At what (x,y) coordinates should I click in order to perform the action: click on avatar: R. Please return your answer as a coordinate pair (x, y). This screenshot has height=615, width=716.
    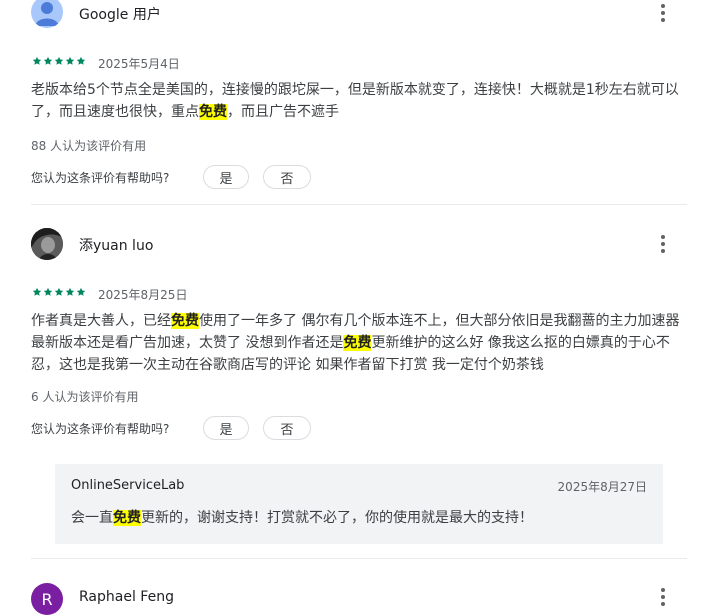
    Looking at the image, I should click on (47, 599).